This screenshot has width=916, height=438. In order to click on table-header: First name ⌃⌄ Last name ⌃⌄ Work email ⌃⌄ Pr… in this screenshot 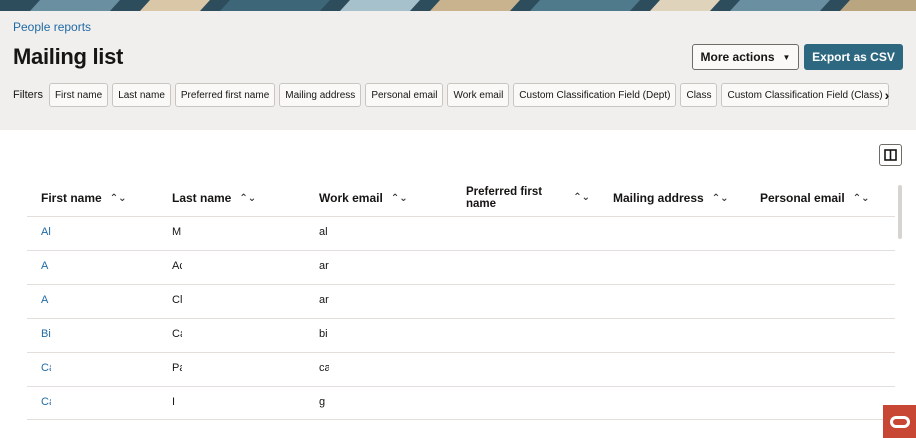, I will do `click(448, 198)`.